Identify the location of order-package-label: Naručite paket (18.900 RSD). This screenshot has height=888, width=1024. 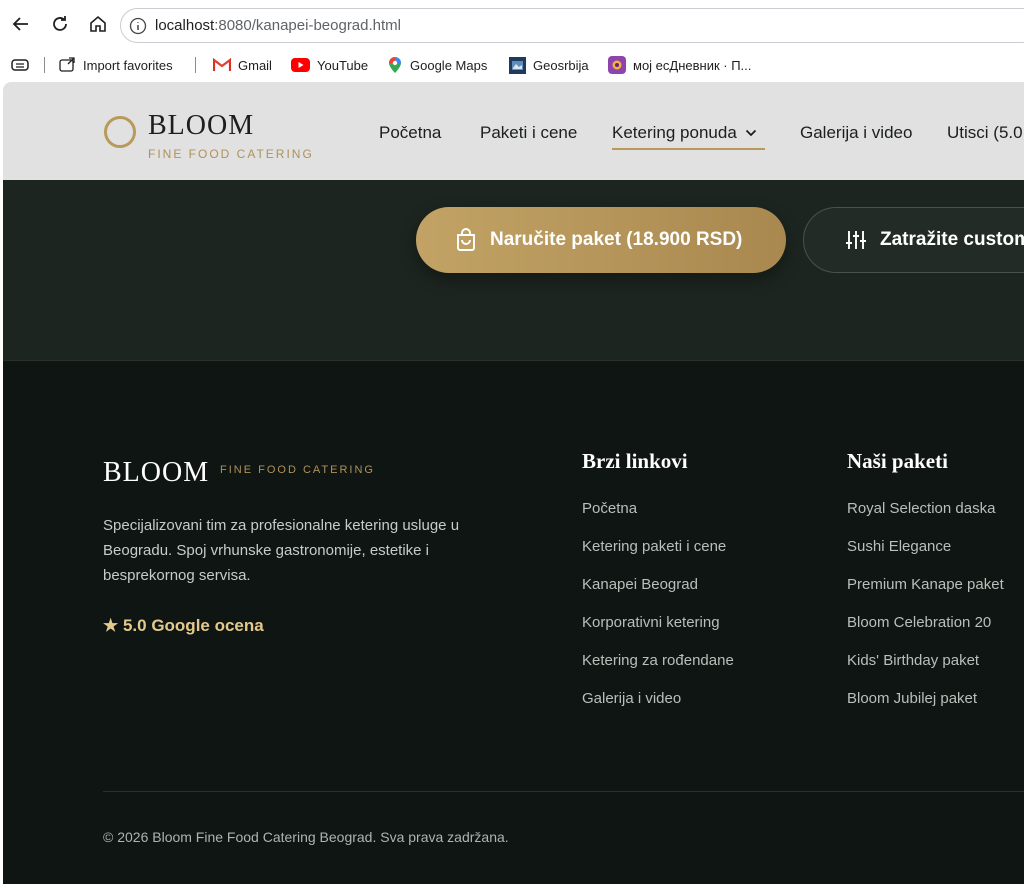
(616, 239).